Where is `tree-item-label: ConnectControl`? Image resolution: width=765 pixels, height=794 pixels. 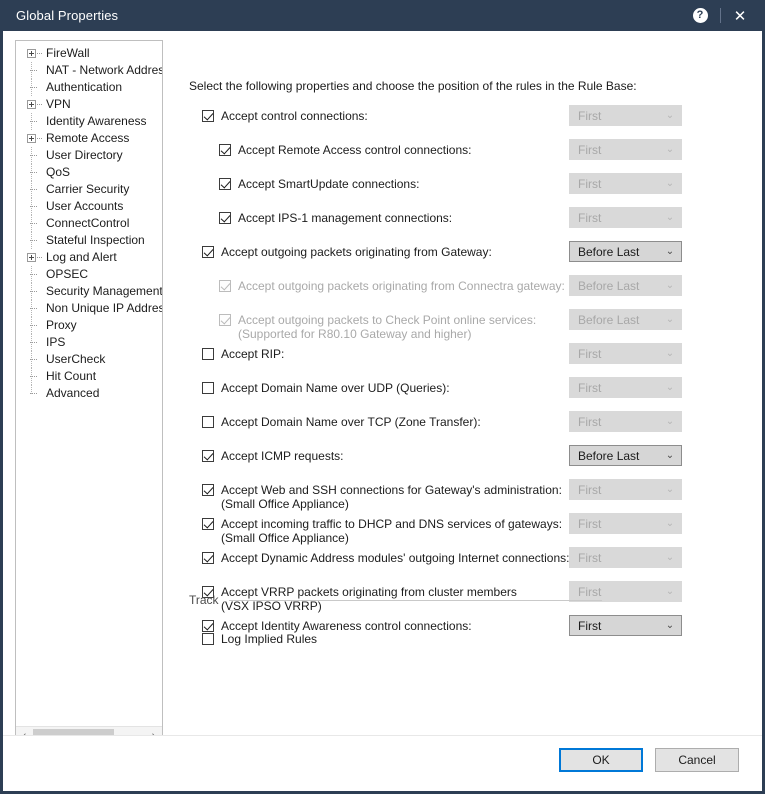
tree-item-label: ConnectControl is located at coordinates (88, 223).